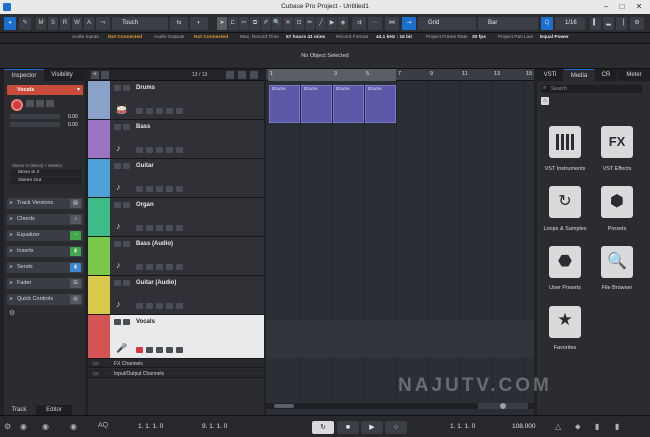  What do you see at coordinates (565, 202) in the screenshot?
I see `loops-samples-tile: ↻` at bounding box center [565, 202].